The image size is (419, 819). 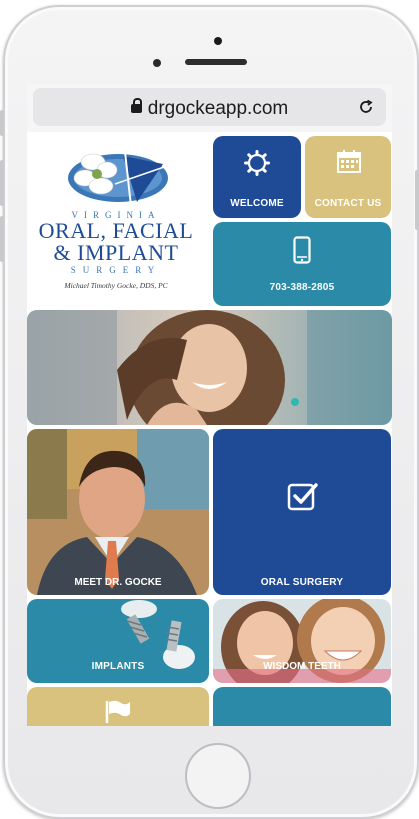 I want to click on flag-icon, so click(x=117, y=711).